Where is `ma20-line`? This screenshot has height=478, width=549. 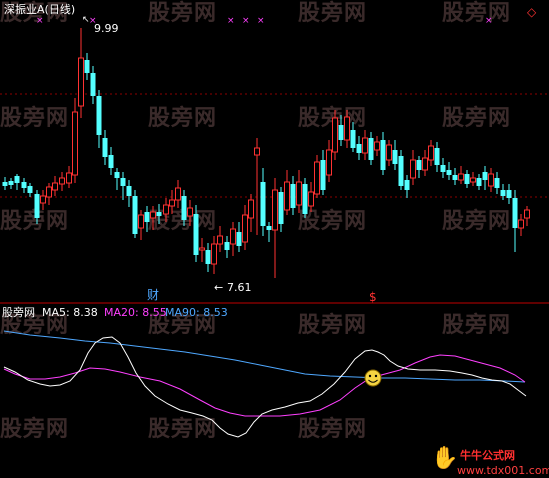
ma20-line is located at coordinates (264, 385).